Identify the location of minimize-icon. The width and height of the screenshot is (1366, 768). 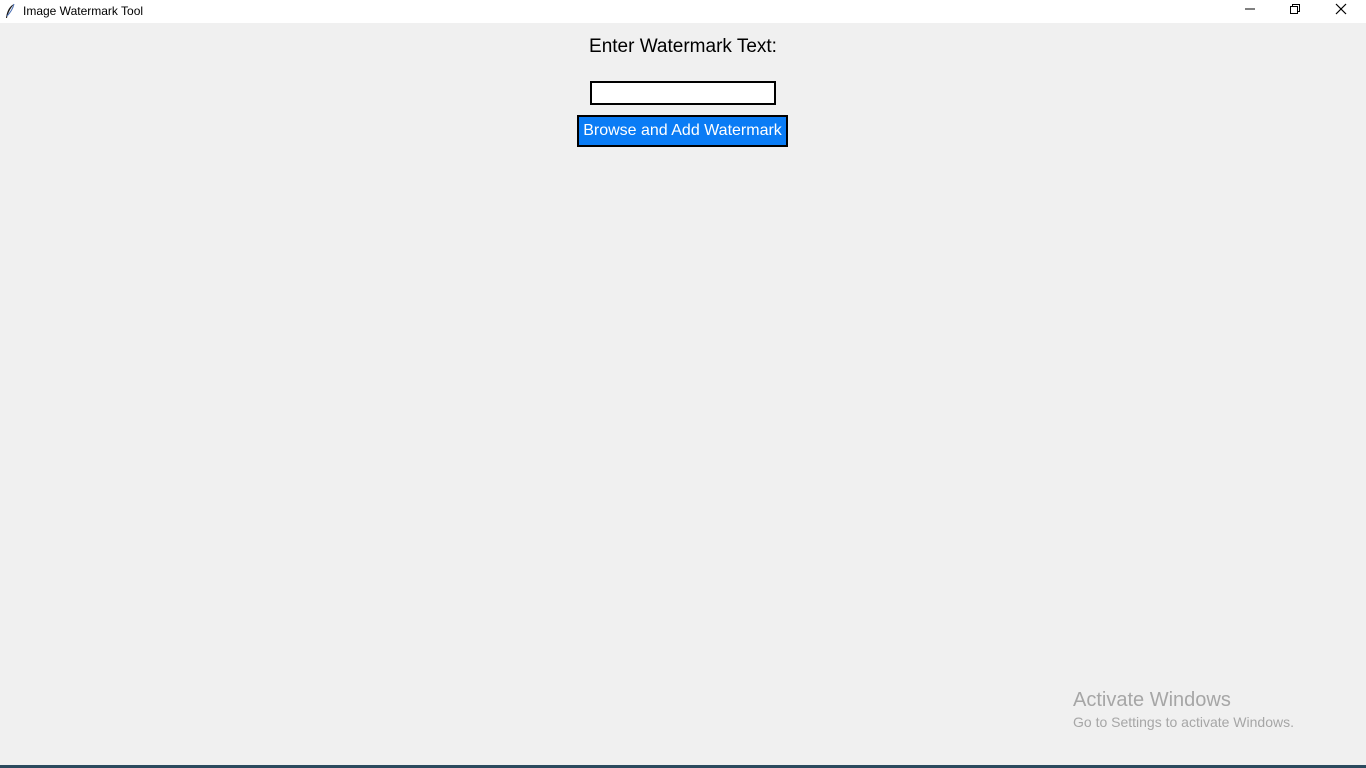
(1250, 11).